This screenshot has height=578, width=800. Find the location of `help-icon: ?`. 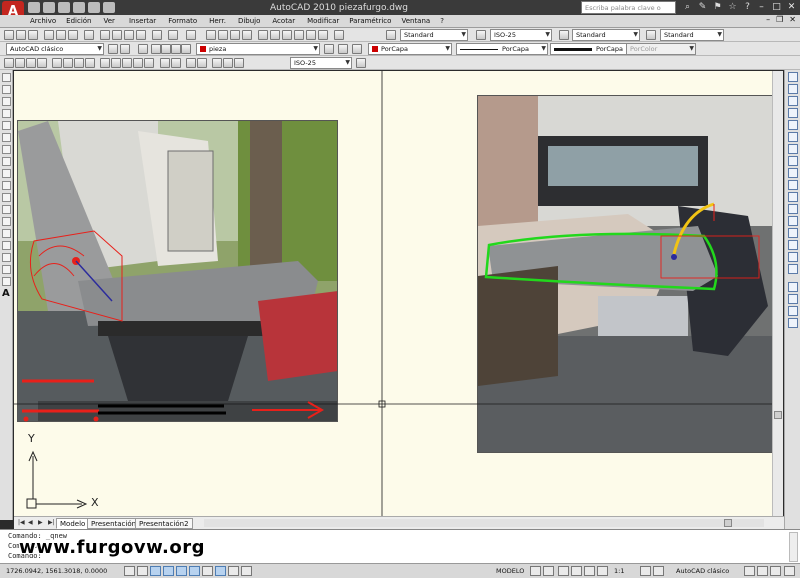

help-icon: ? is located at coordinates (747, 7).